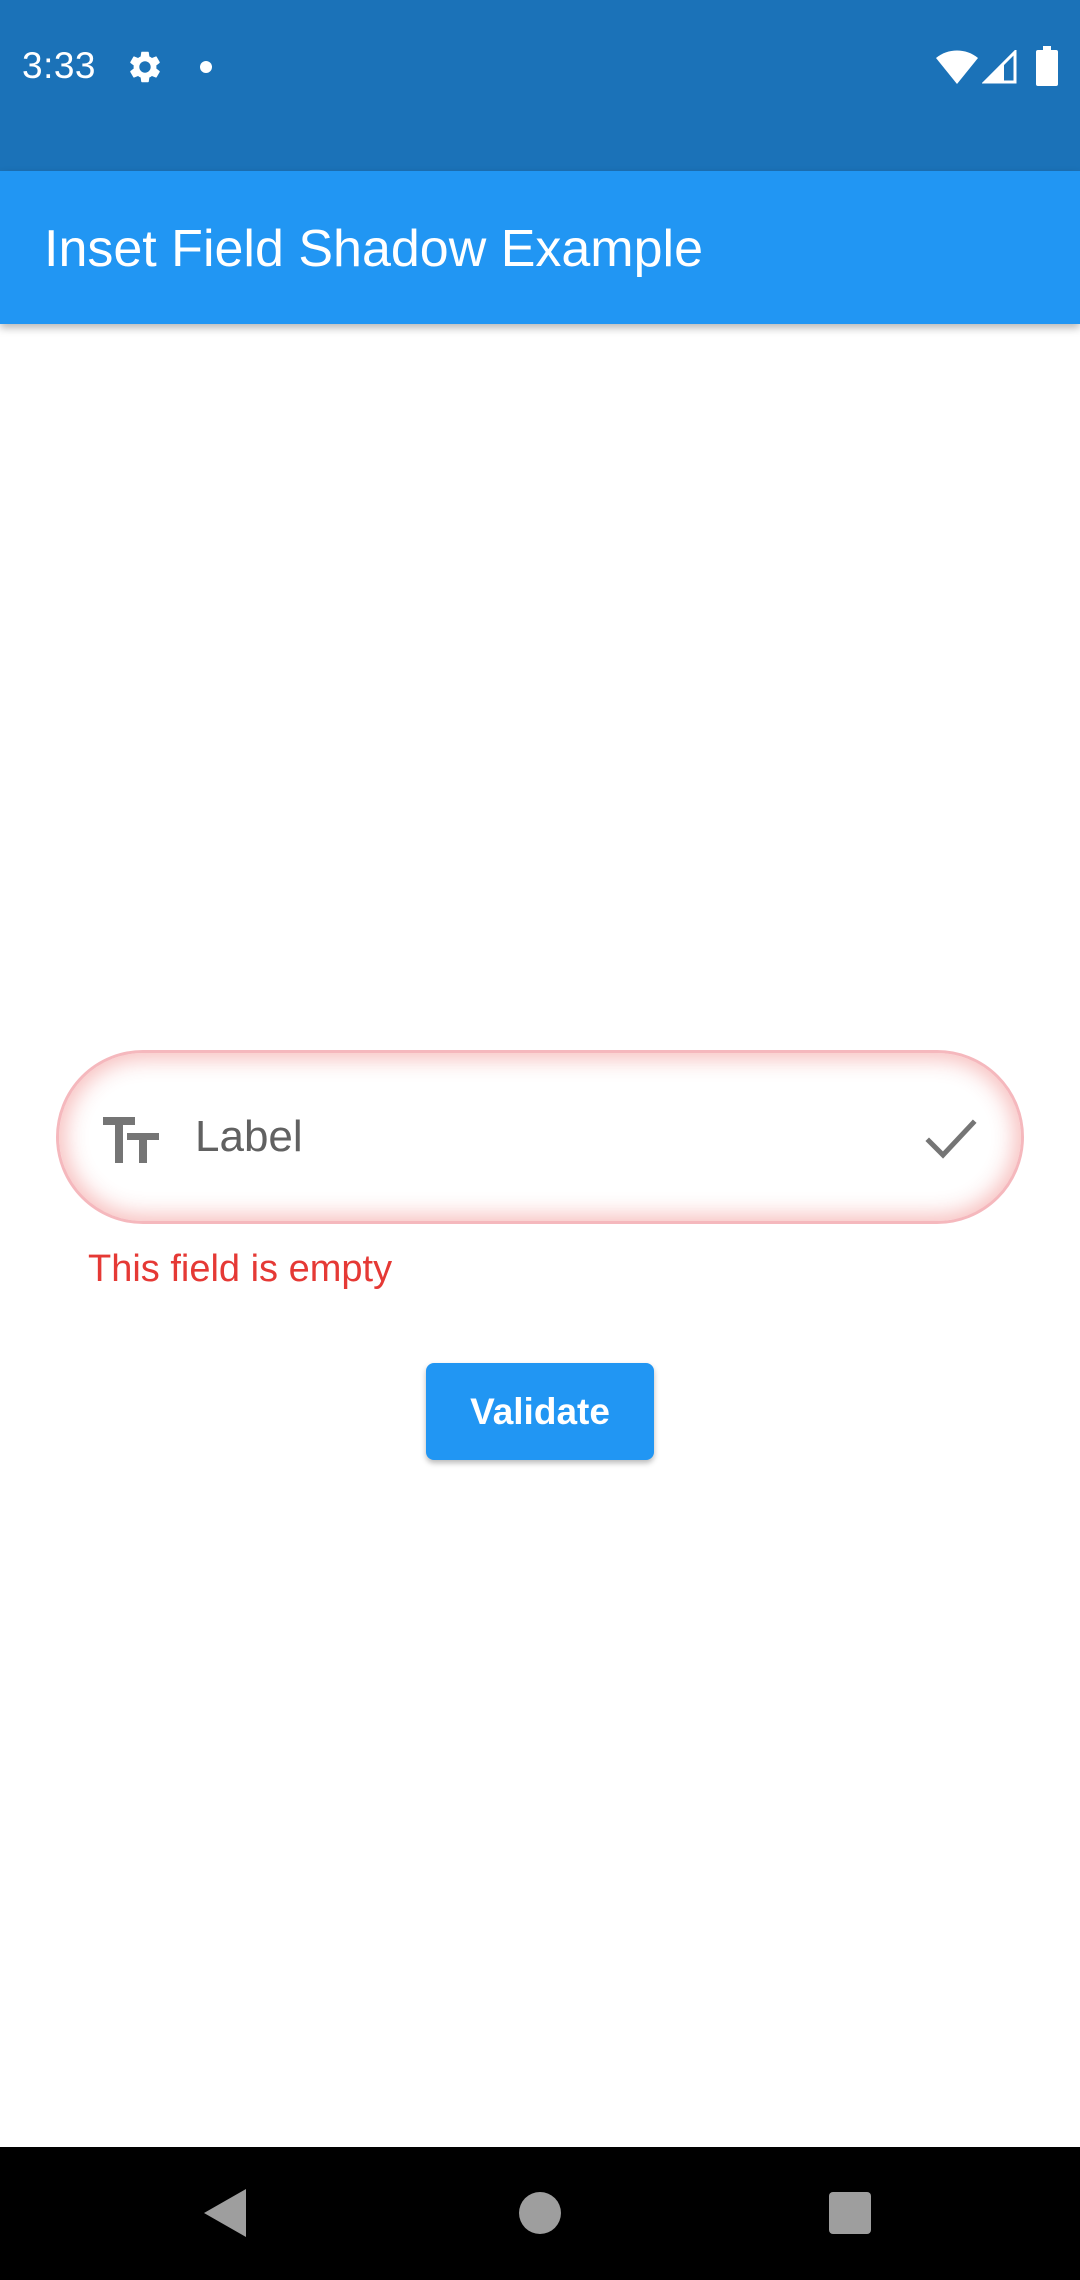 The width and height of the screenshot is (1080, 2280). What do you see at coordinates (540, 85) in the screenshot?
I see `status-bar: 3:33` at bounding box center [540, 85].